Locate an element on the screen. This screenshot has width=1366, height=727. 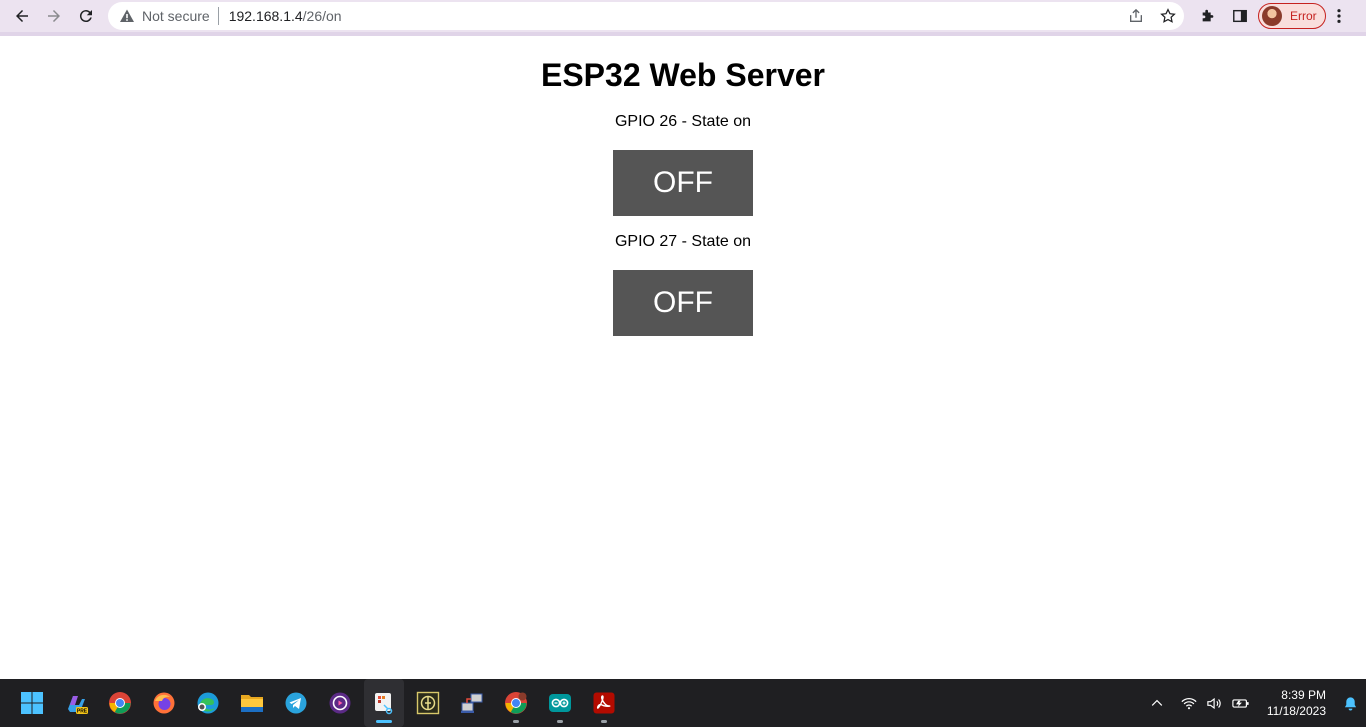
taskbar-snipping-tool is located at coordinates (384, 703).